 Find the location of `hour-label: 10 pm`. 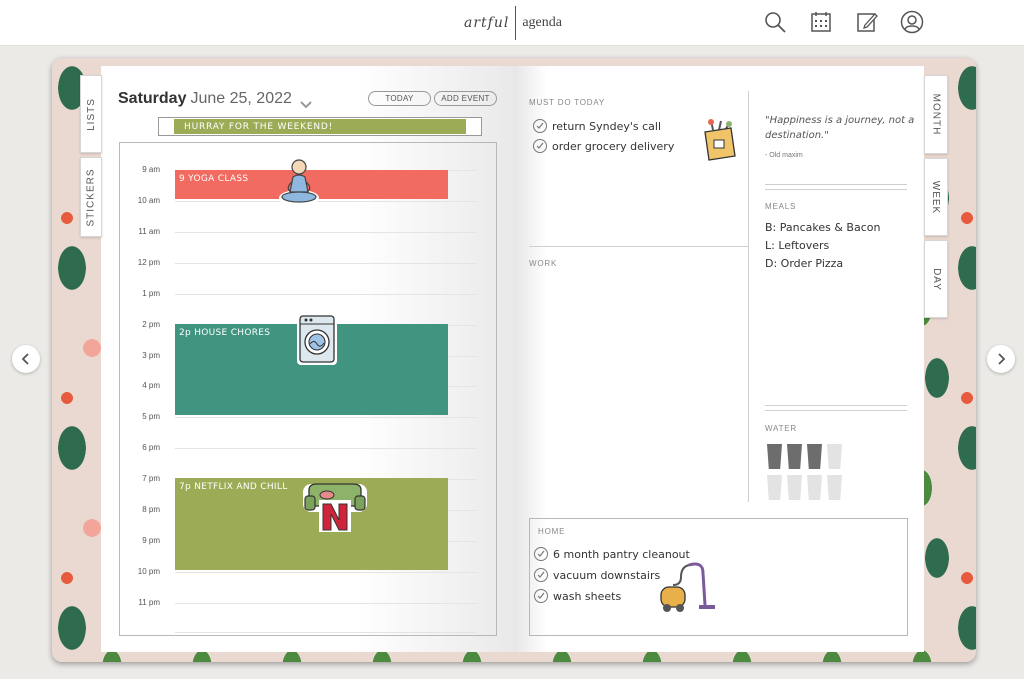

hour-label: 10 pm is located at coordinates (148, 571).